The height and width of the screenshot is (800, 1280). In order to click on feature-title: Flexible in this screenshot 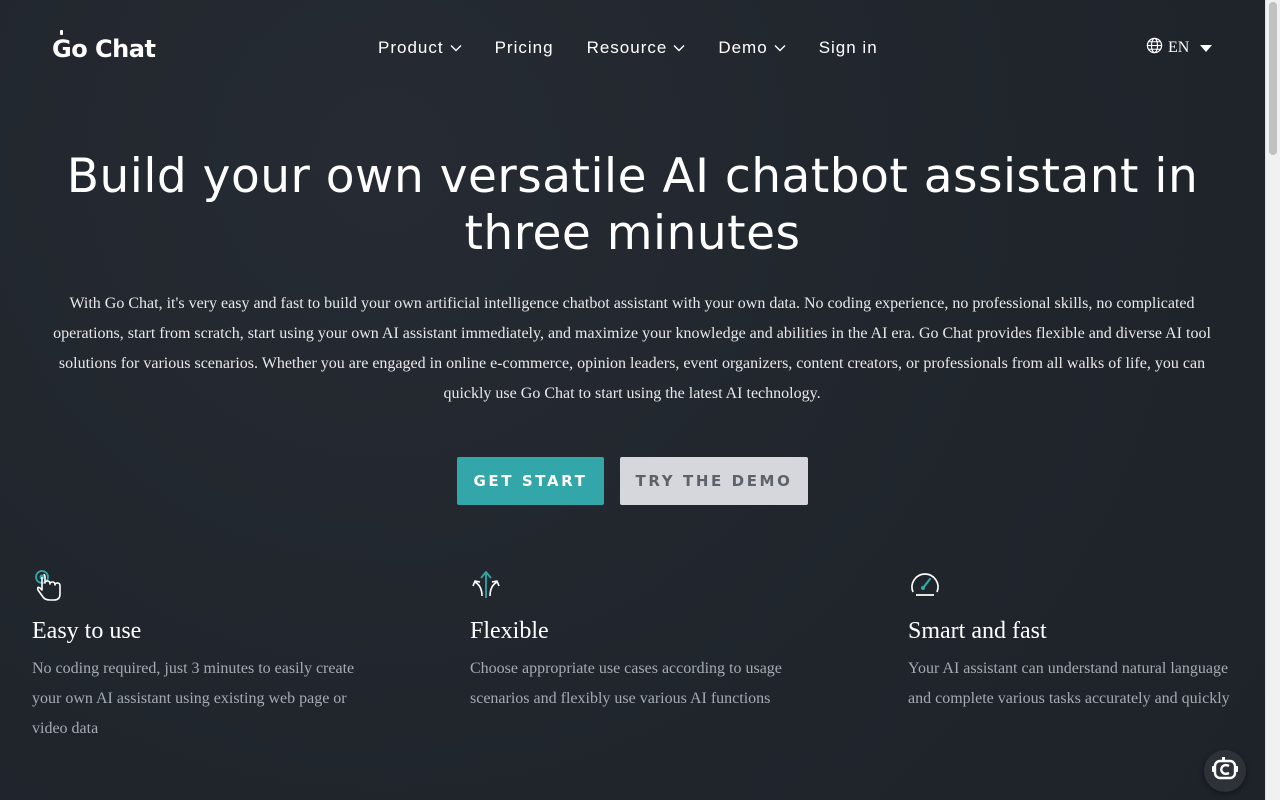, I will do `click(509, 631)`.